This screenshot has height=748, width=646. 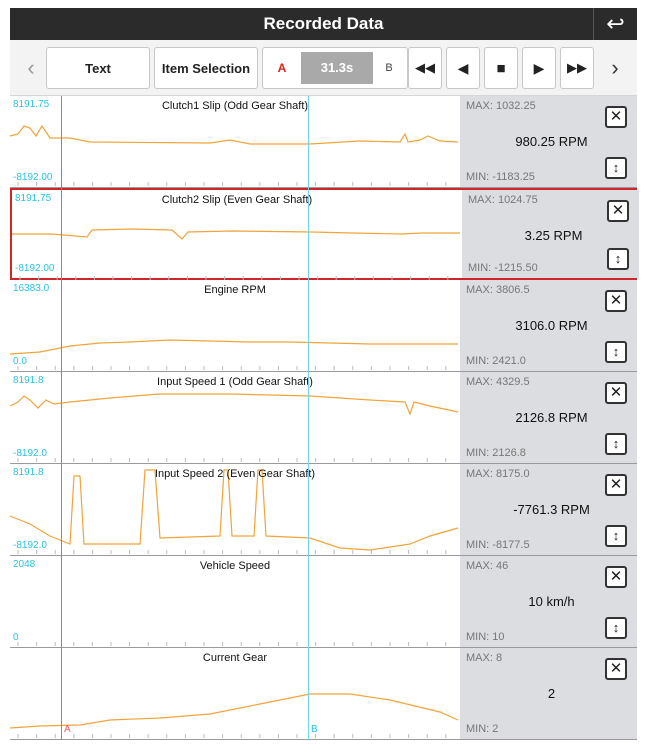 I want to click on cursor-a-label: A, so click(x=67, y=729).